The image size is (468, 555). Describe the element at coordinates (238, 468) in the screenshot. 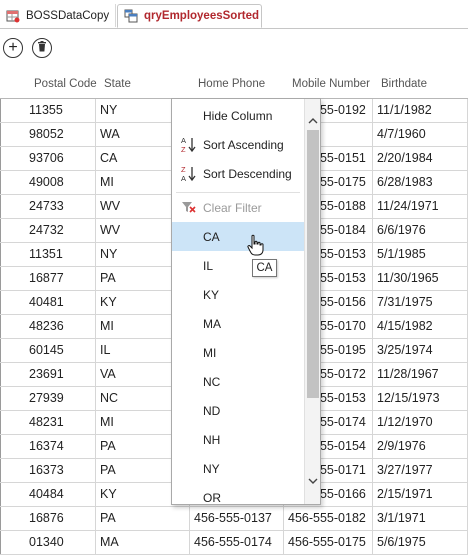

I see `filter-value-item: NY` at that location.